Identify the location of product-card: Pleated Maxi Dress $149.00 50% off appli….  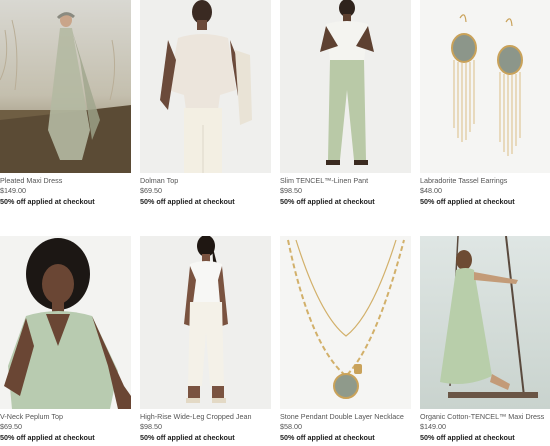
(65, 105).